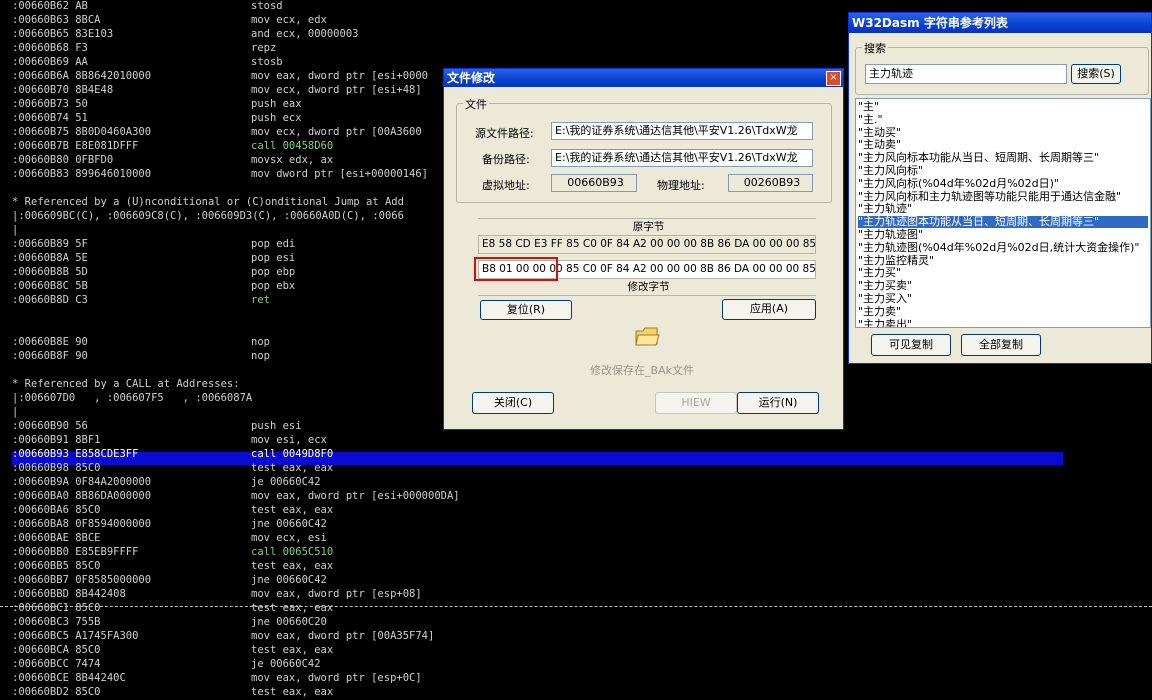 The image size is (1152, 700). What do you see at coordinates (1003, 311) in the screenshot?
I see `string-list-item: "主力卖"` at bounding box center [1003, 311].